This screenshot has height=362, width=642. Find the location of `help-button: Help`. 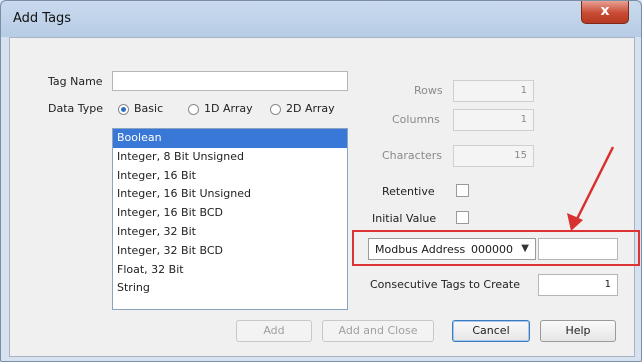

help-button: Help is located at coordinates (578, 331).